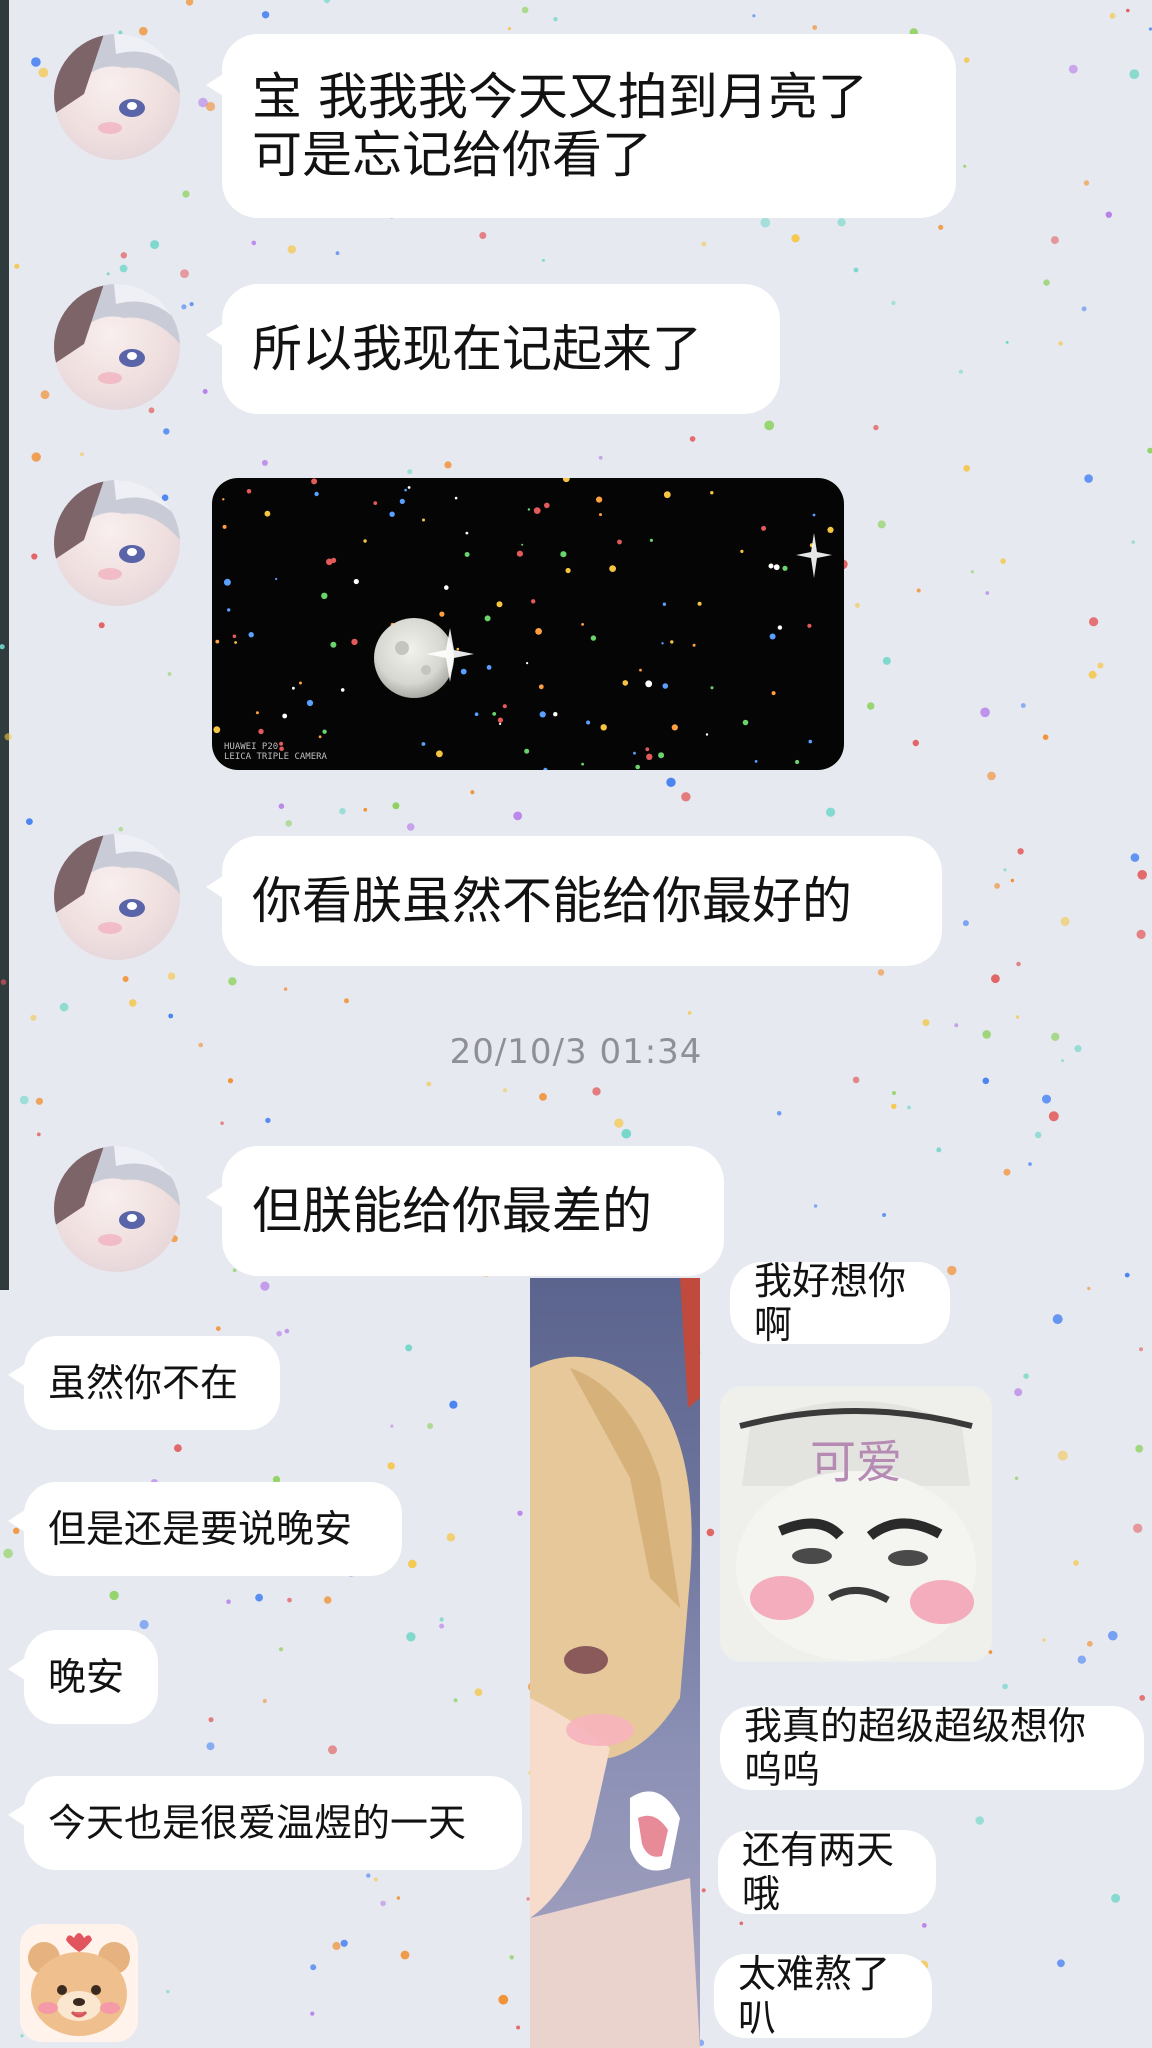 The height and width of the screenshot is (2048, 1152). What do you see at coordinates (200, 1529) in the screenshot?
I see `message-text: 但是还是要说晚安` at bounding box center [200, 1529].